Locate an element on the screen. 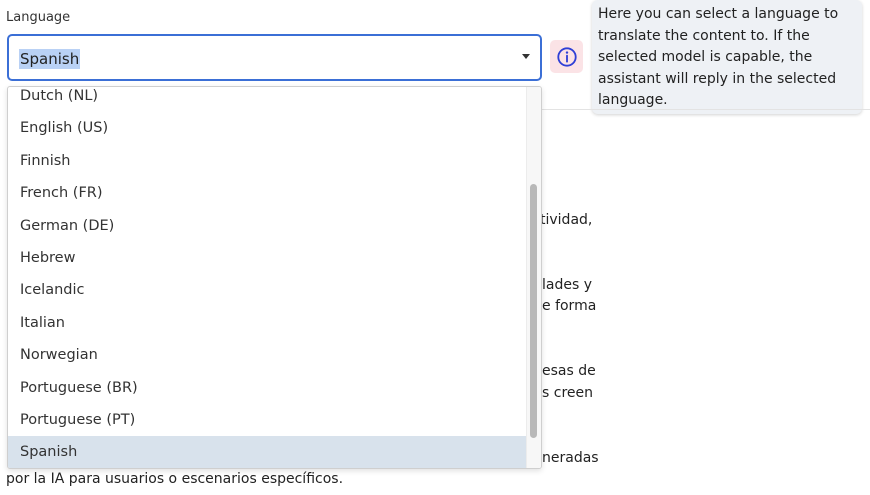 The width and height of the screenshot is (870, 495). language-select: Spanish is located at coordinates (274, 57).